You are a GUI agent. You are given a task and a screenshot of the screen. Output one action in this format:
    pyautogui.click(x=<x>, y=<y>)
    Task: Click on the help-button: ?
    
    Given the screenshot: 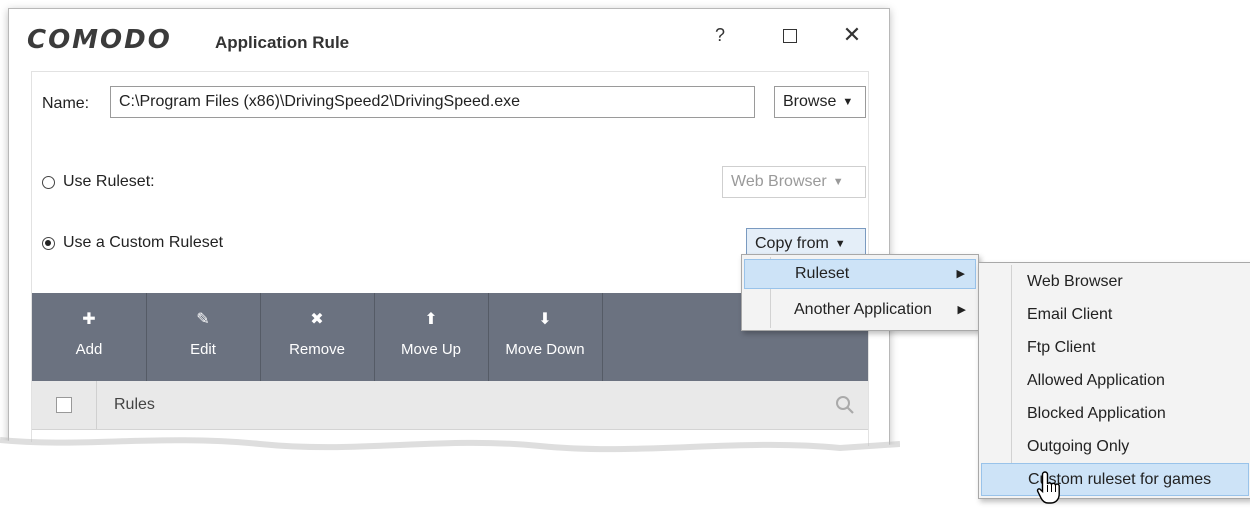 What is the action you would take?
    pyautogui.click(x=720, y=35)
    